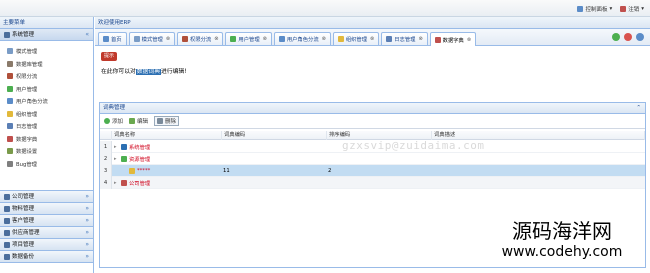 This screenshot has height=273, width=650. What do you see at coordinates (49, 114) in the screenshot?
I see `sidebar-menu-item: 组织管理` at bounding box center [49, 114].